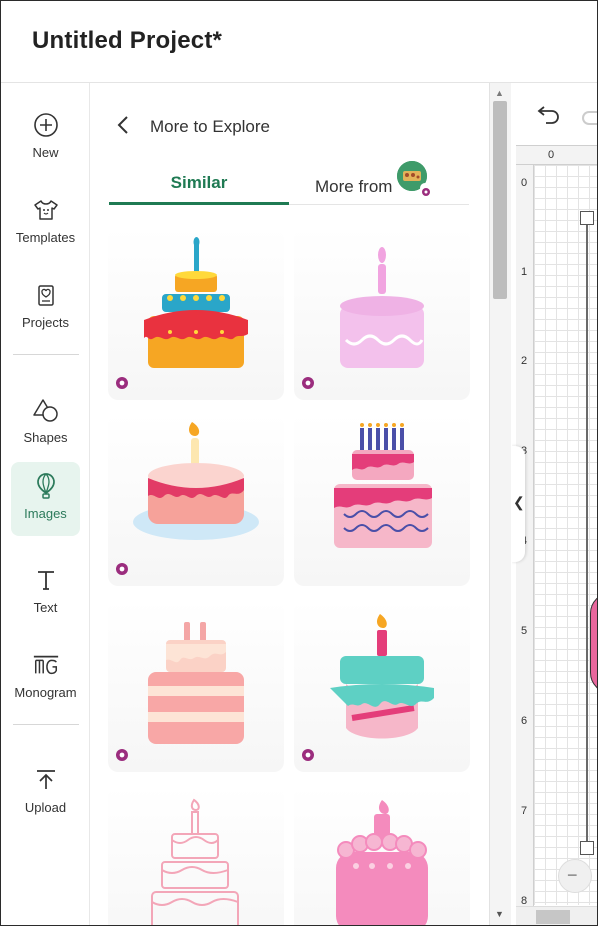 This screenshot has width=598, height=926. Describe the element at coordinates (565, 535) in the screenshot. I see `canvas-grid` at that location.